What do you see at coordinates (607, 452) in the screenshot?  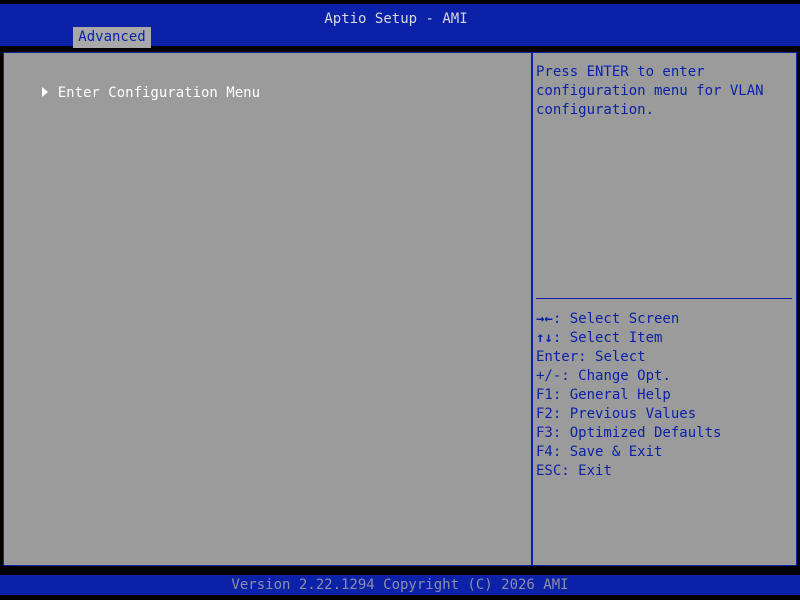 I see `key-desc: : Save & Exit` at bounding box center [607, 452].